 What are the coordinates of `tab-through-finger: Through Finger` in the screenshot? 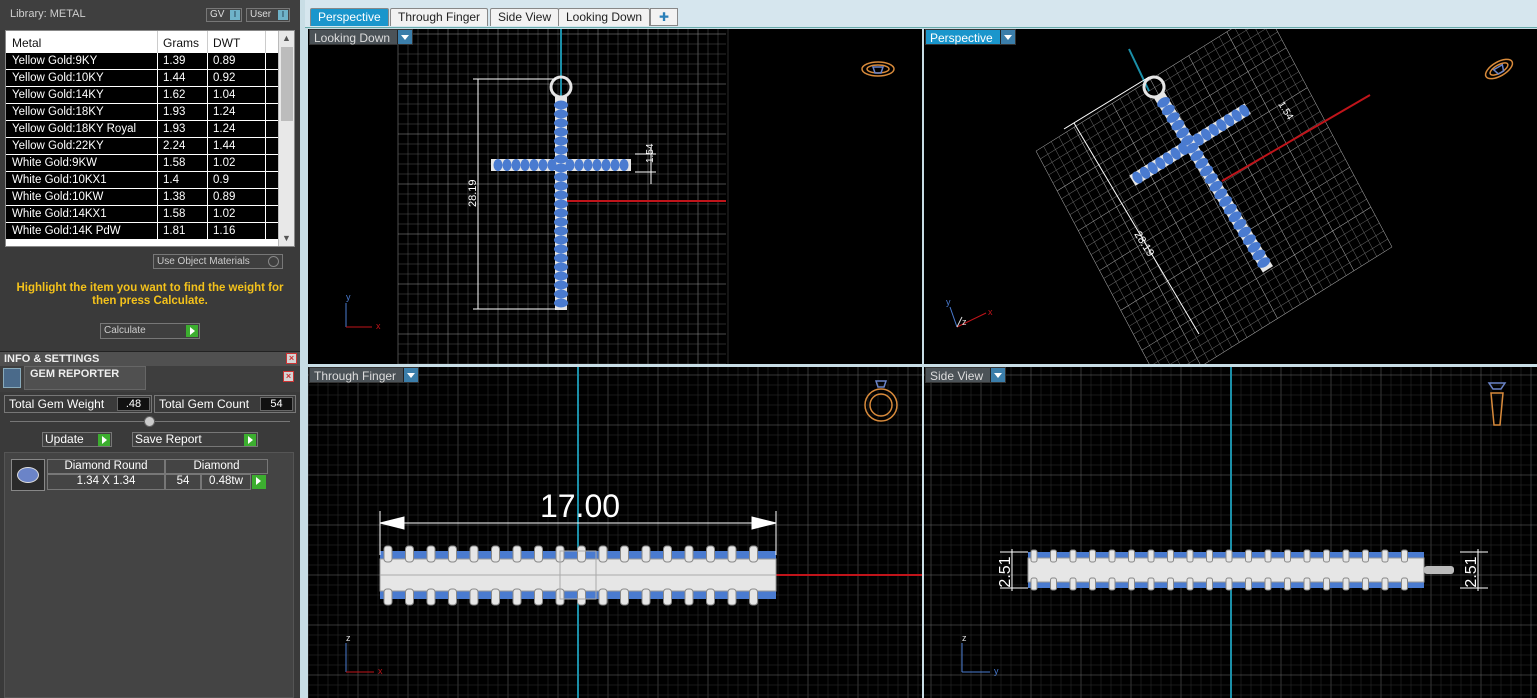 It's located at (439, 17).